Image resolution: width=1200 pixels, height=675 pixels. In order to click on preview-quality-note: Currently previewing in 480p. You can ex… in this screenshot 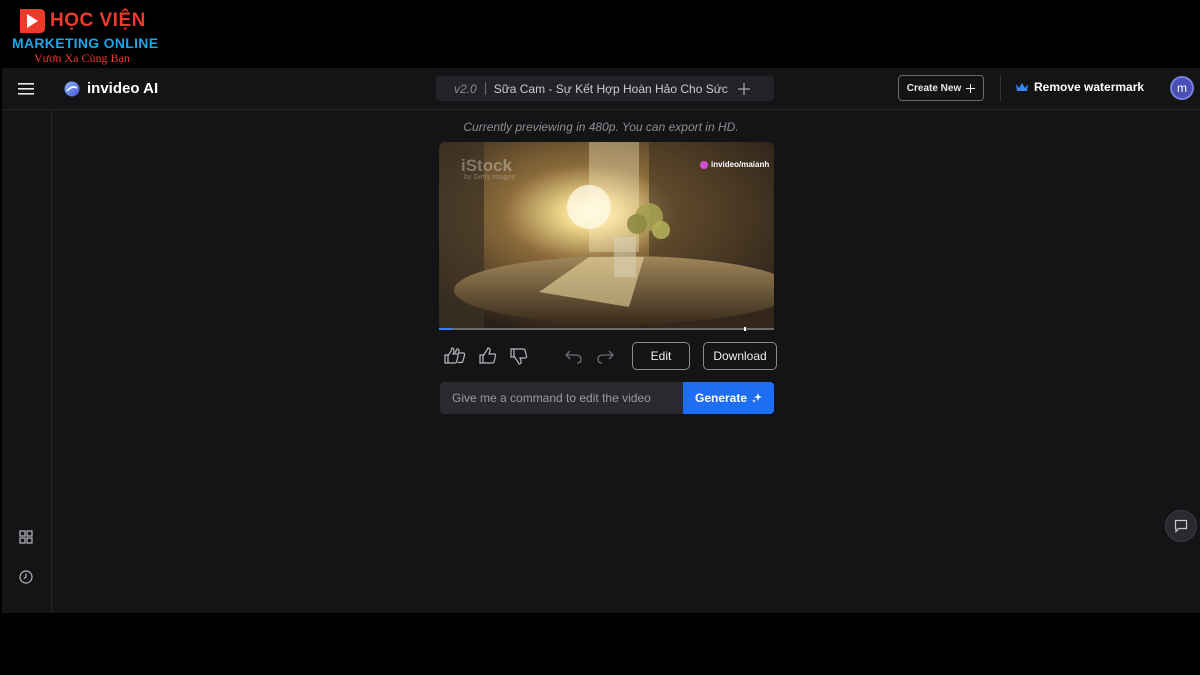, I will do `click(601, 127)`.